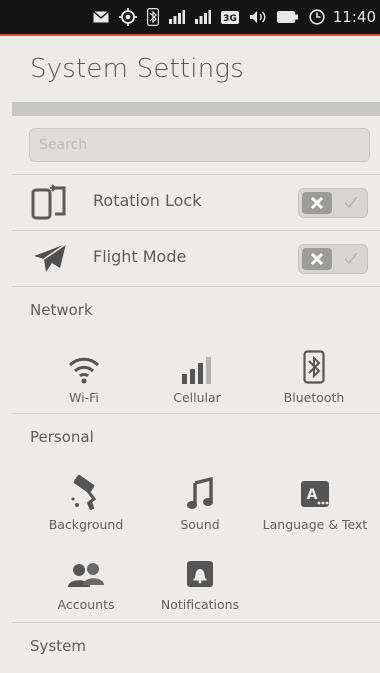  What do you see at coordinates (354, 17) in the screenshot?
I see `status-time: 11:40` at bounding box center [354, 17].